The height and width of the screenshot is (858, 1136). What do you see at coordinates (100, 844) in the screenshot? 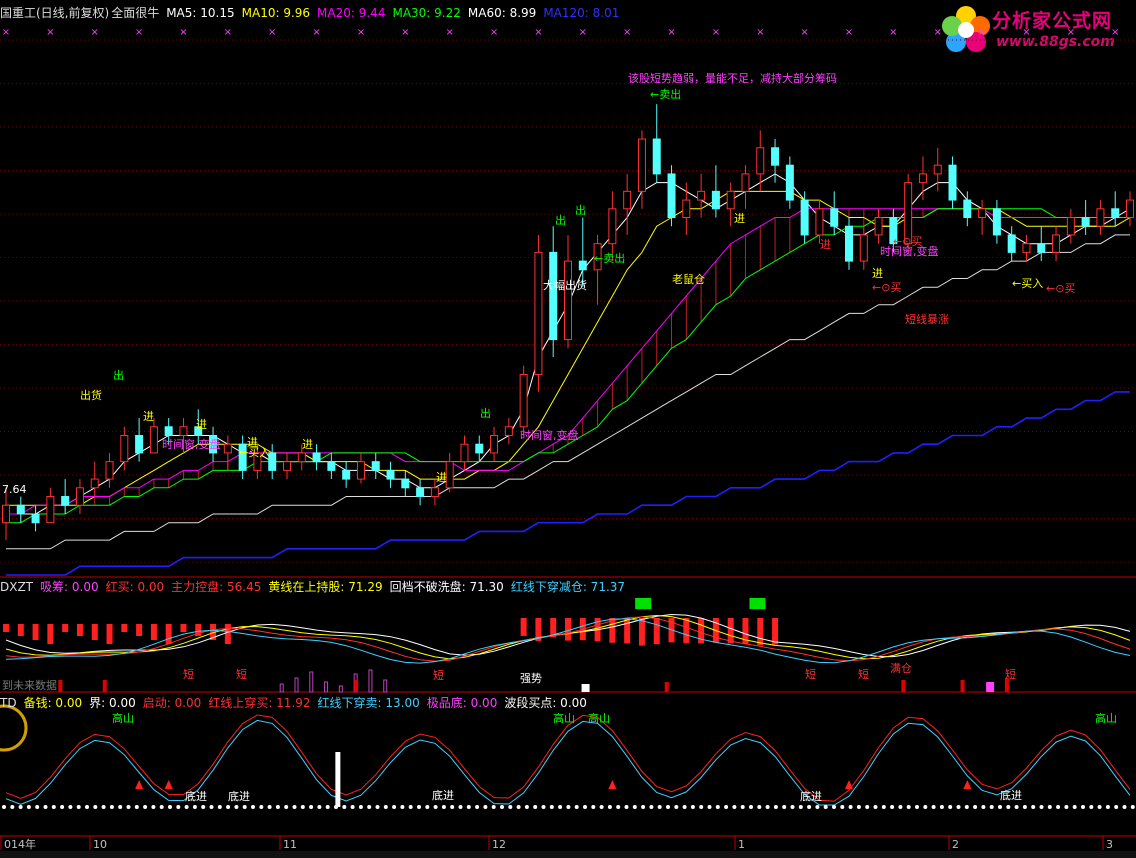
I see `x-tick-label: 10` at bounding box center [100, 844].